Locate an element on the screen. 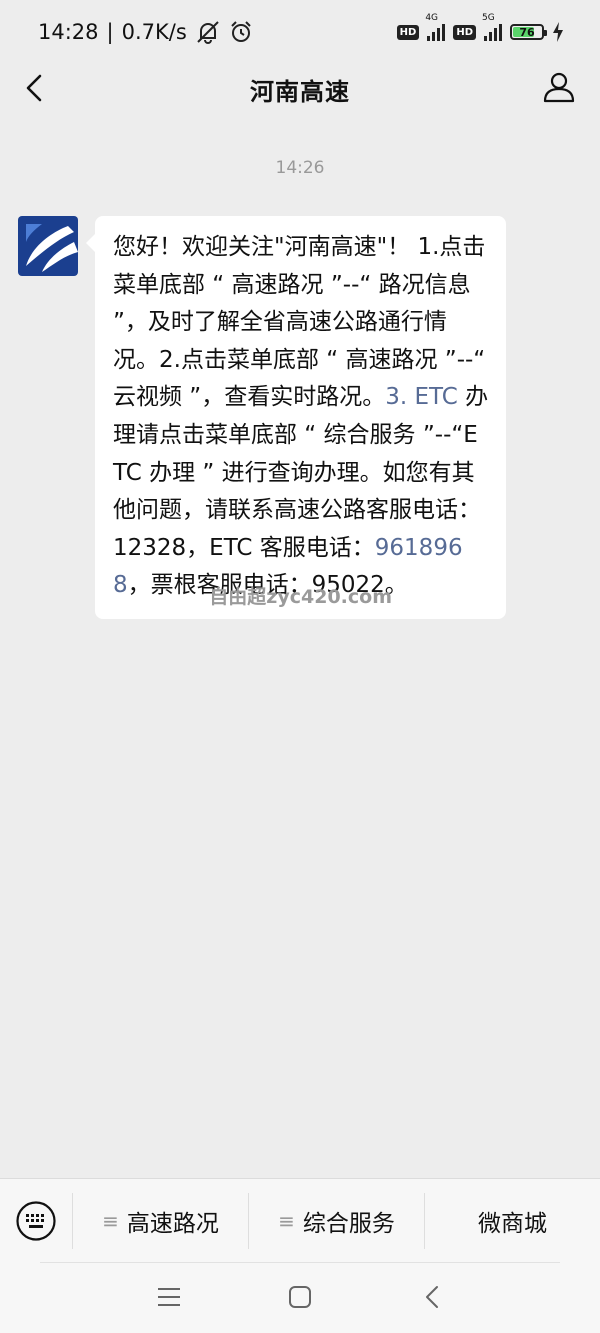 Image resolution: width=600 pixels, height=1333 pixels. status-bar: 14:28 | 0.7K/s HD 4G HD 5G 76 is located at coordinates (300, 32).